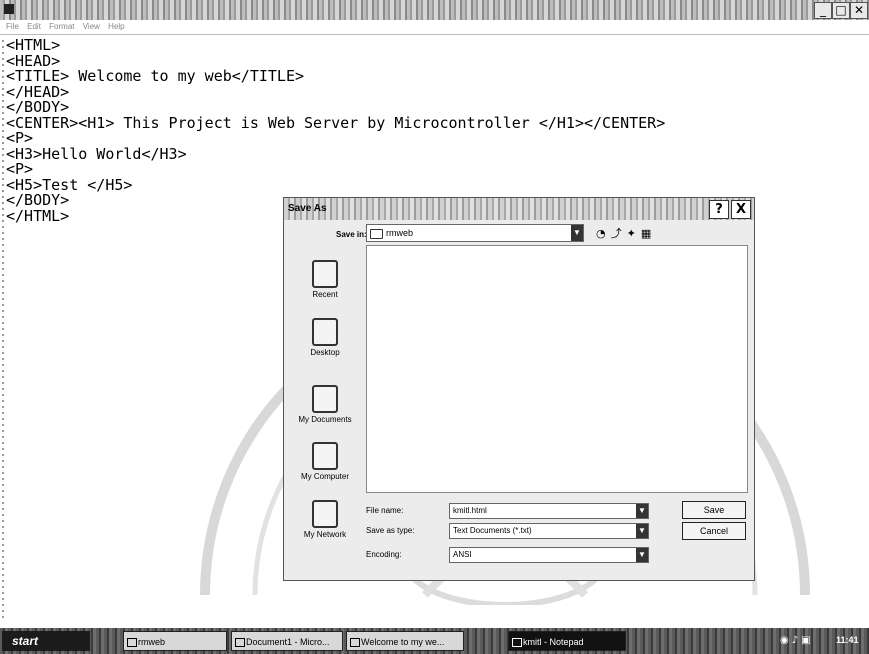 The height and width of the screenshot is (654, 869). What do you see at coordinates (325, 399) in the screenshot?
I see `my-documents-icon` at bounding box center [325, 399].